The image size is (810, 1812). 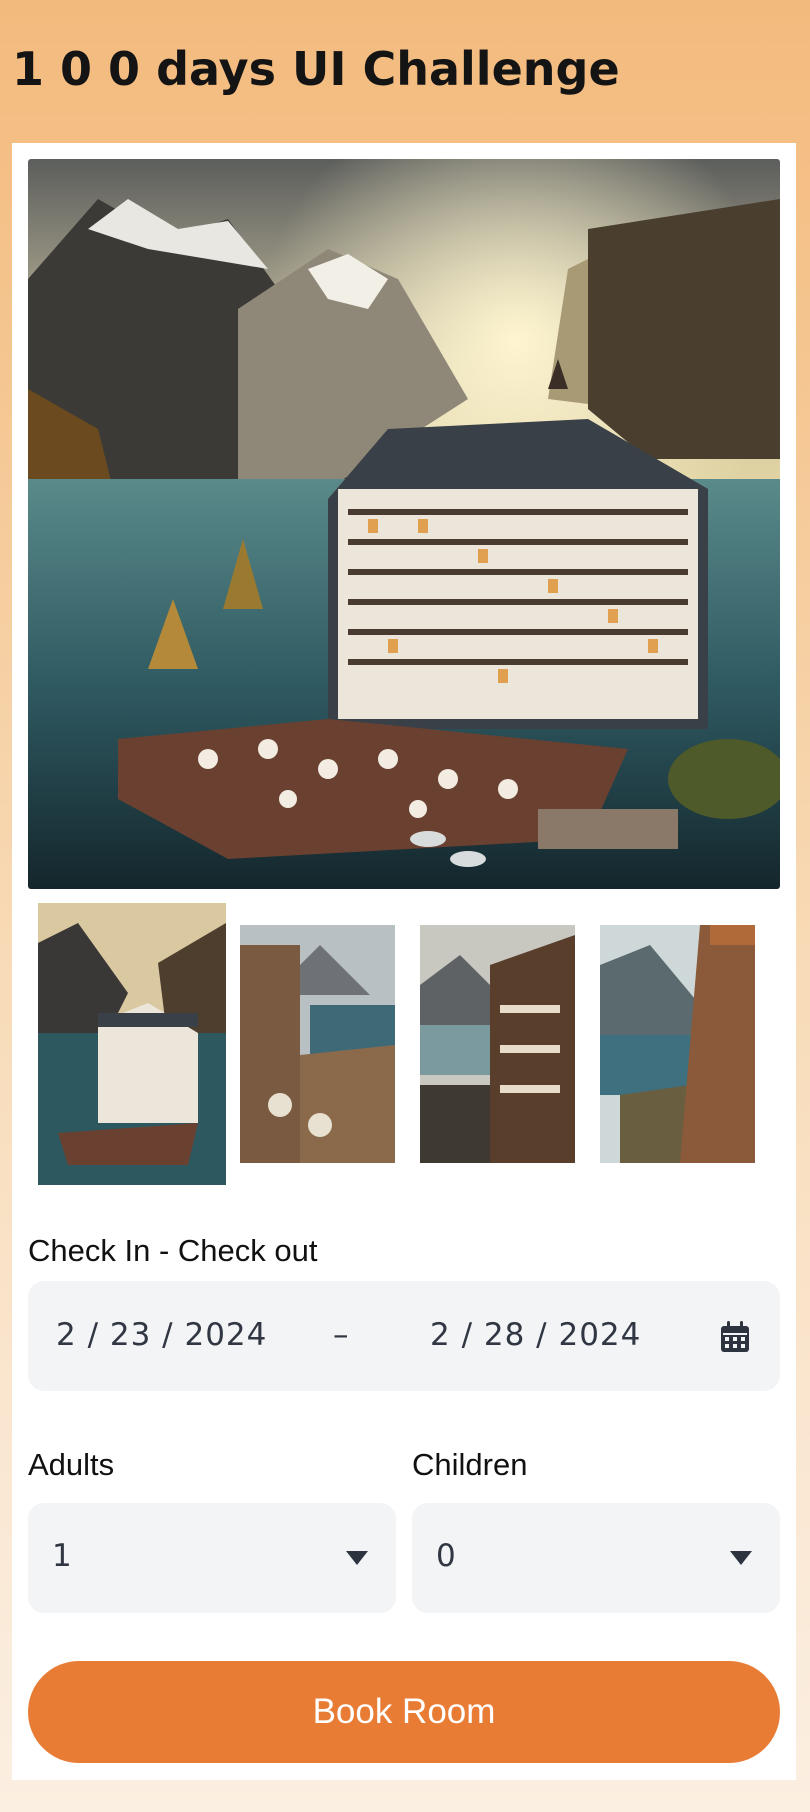 What do you see at coordinates (535, 1335) in the screenshot?
I see `check-out-date: 2 / 28 / 2024` at bounding box center [535, 1335].